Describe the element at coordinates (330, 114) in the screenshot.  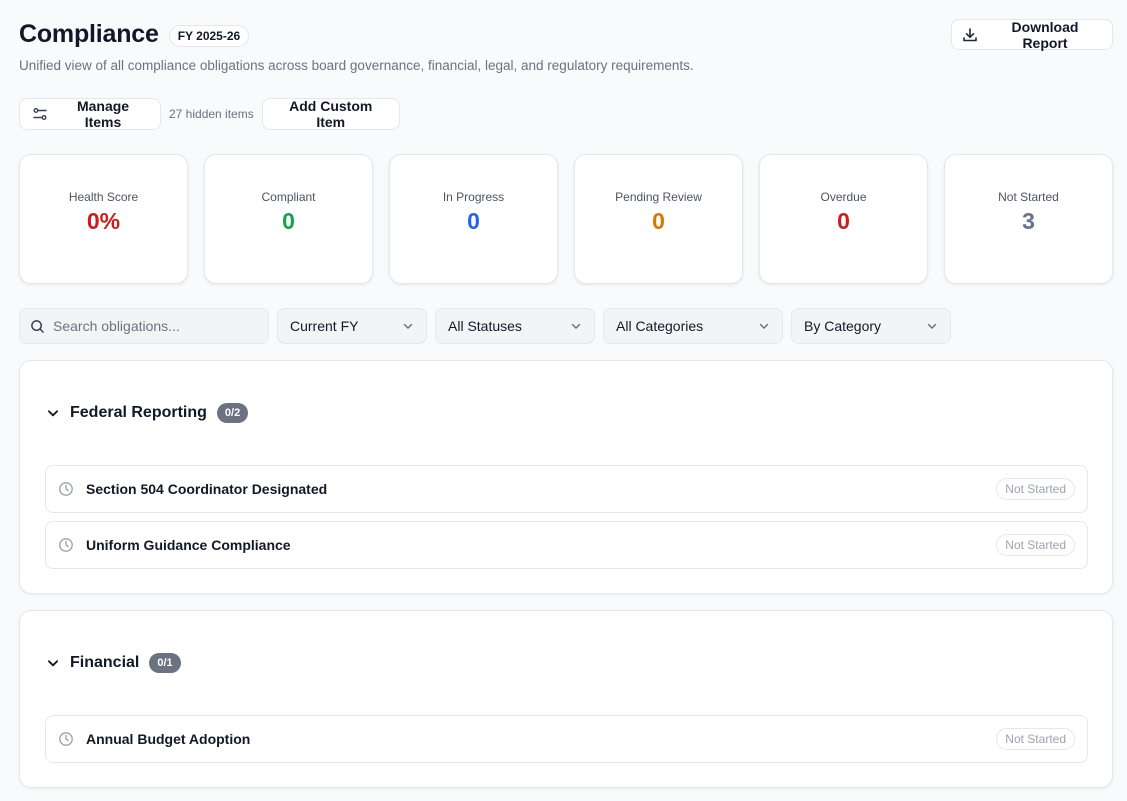
I see `add-custom-item-button: Add Custom Item` at that location.